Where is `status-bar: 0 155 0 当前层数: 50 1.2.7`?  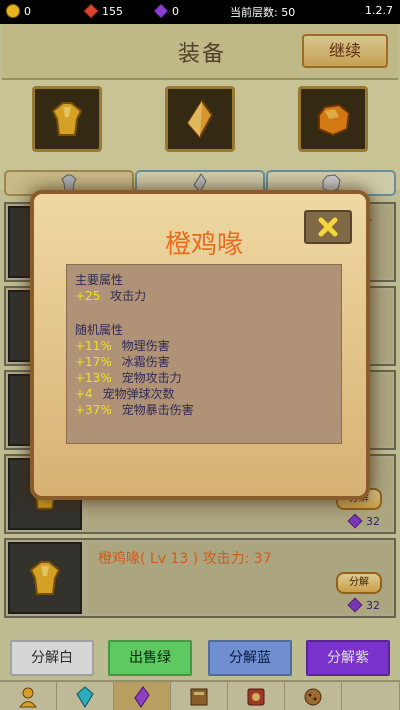
status-bar: 0 155 0 当前层数: 50 1.2.7 is located at coordinates (200, 12).